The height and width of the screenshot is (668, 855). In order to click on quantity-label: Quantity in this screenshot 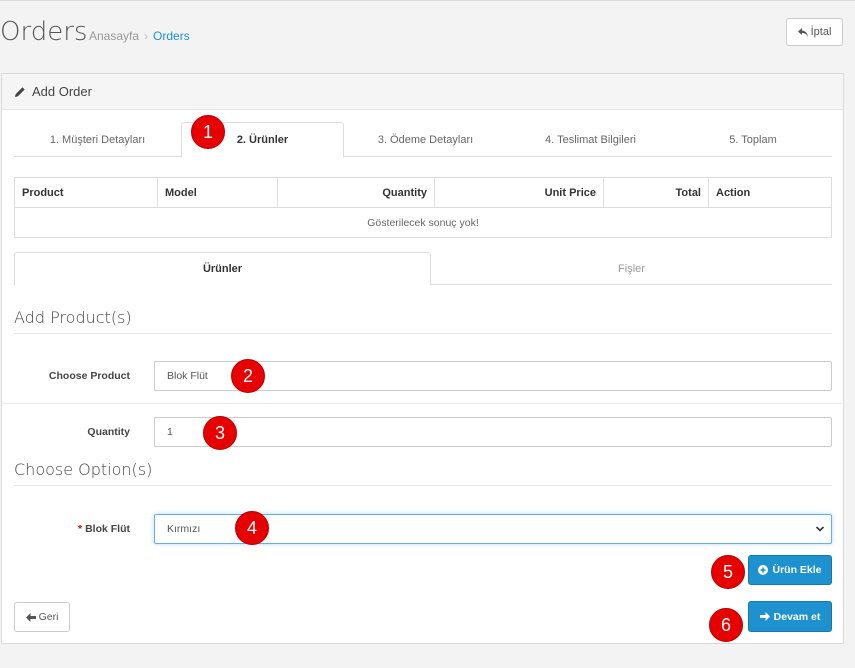, I will do `click(108, 432)`.